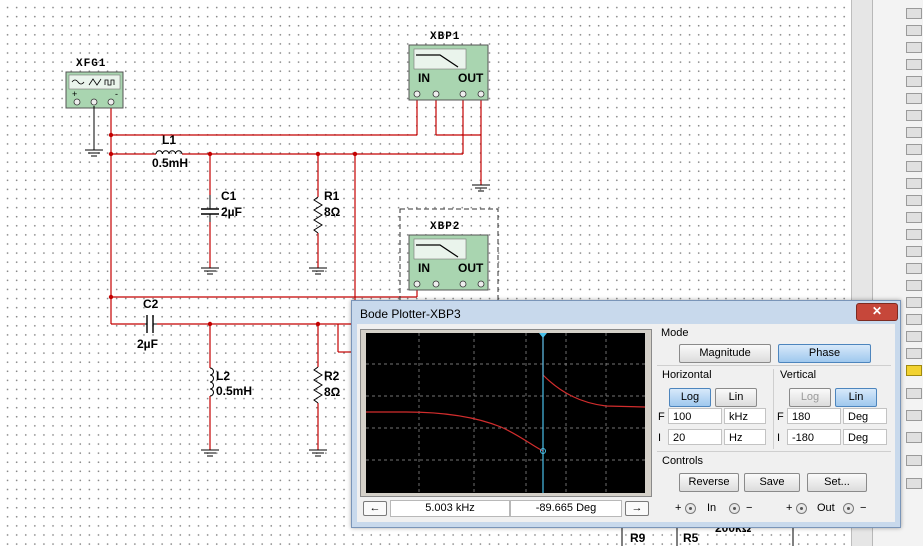 This screenshot has height=546, width=923. What do you see at coordinates (593, 391) in the screenshot?
I see `phase-trace-high` at bounding box center [593, 391].